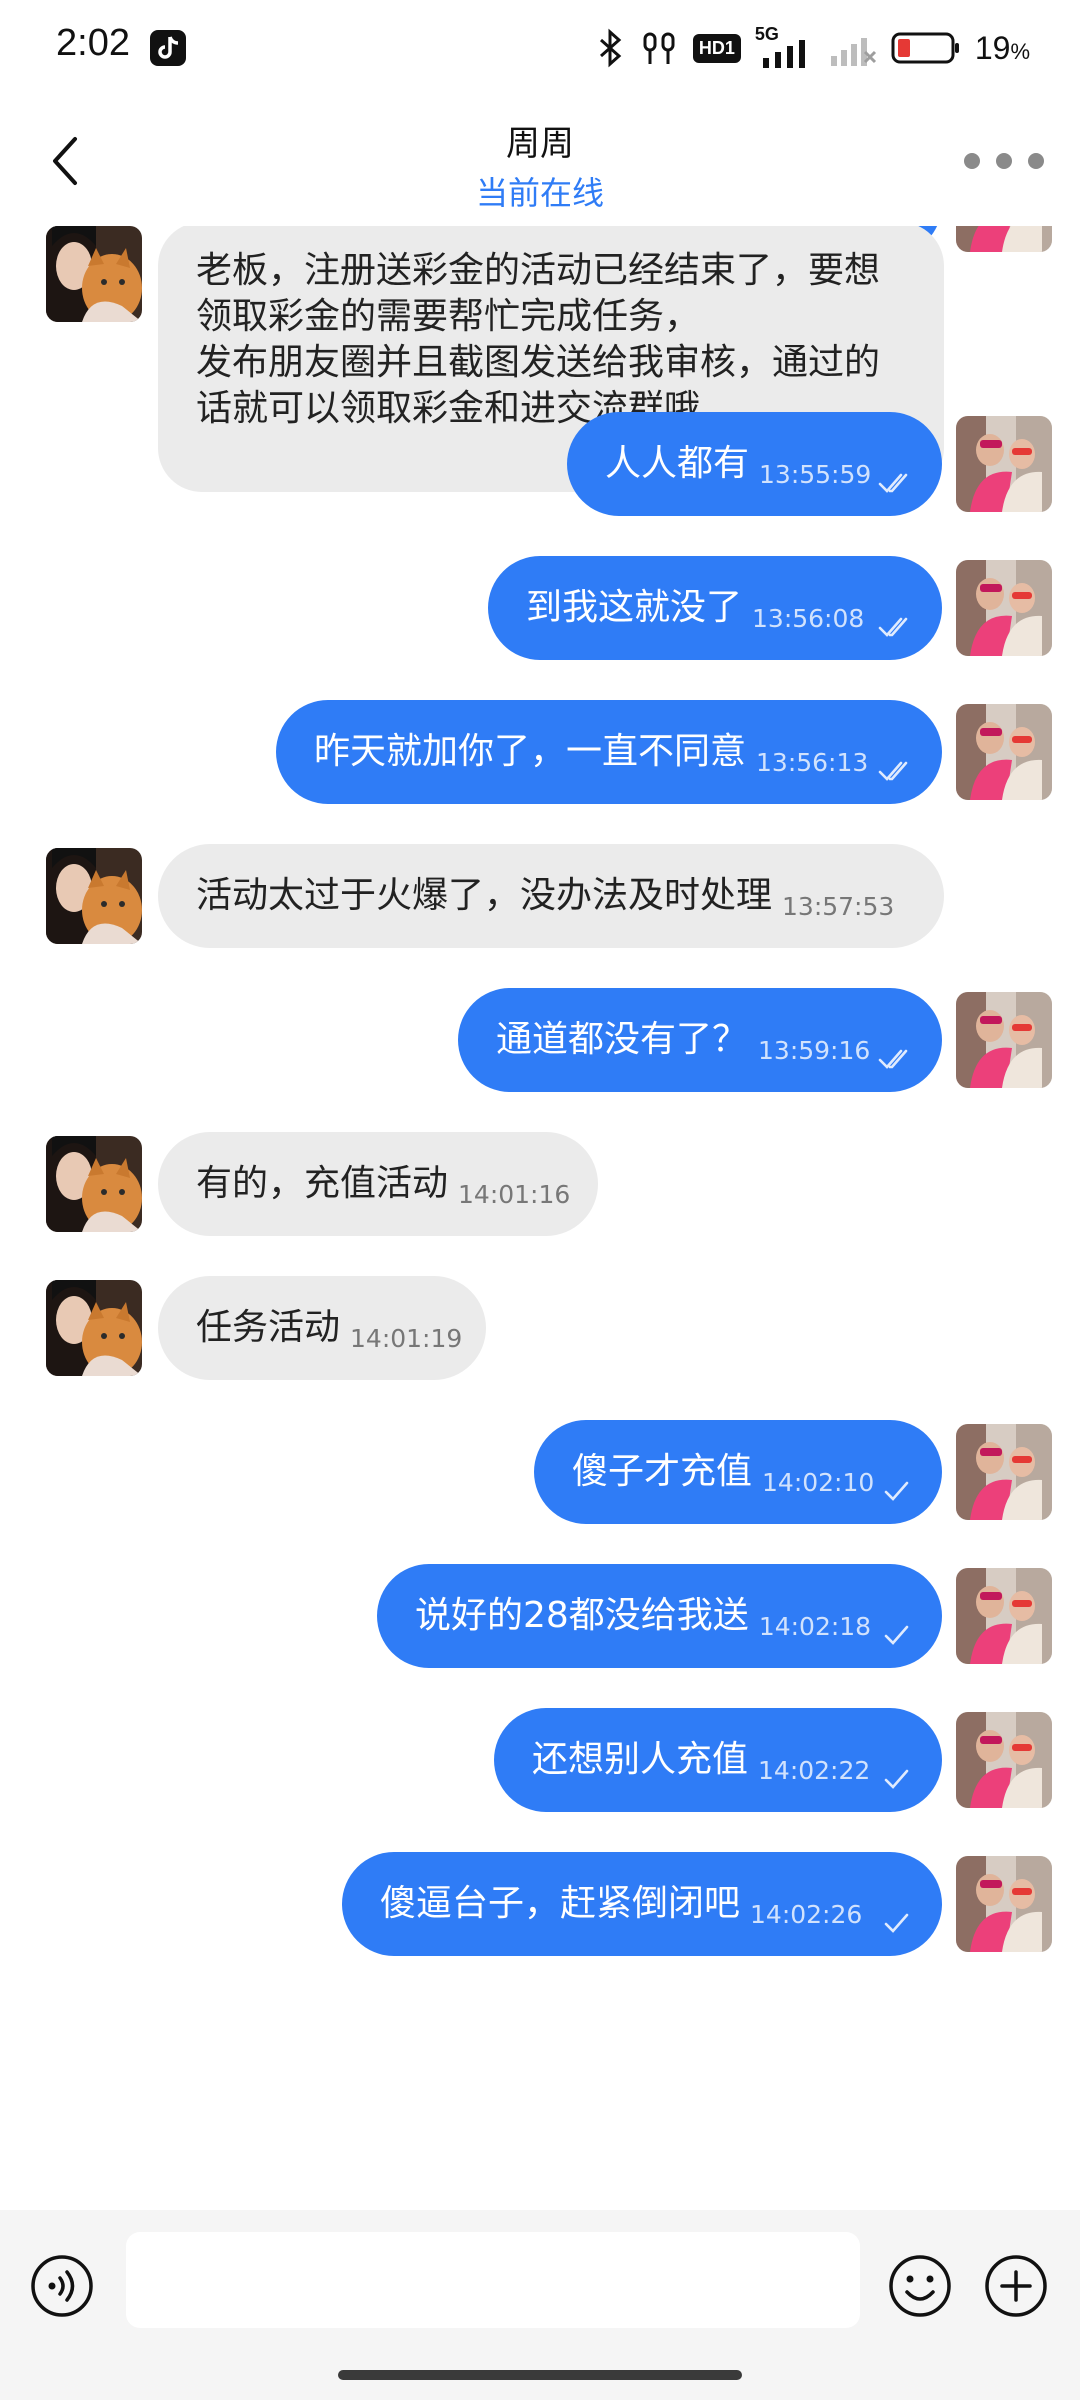 The width and height of the screenshot is (1080, 2400). Describe the element at coordinates (754, 464) in the screenshot. I see `message-bubble: 人人都有 13:55:59` at that location.